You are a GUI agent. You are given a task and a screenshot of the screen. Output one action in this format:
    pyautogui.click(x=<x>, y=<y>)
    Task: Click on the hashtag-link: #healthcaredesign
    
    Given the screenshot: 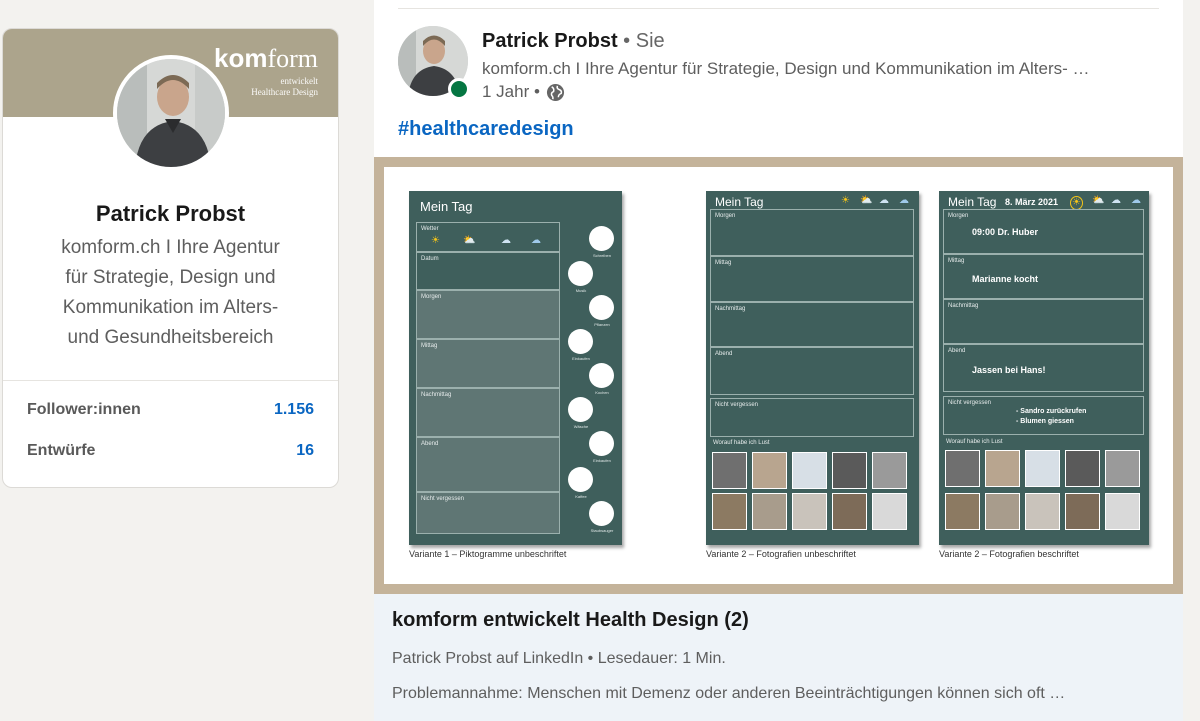 What is the action you would take?
    pyautogui.click(x=486, y=129)
    